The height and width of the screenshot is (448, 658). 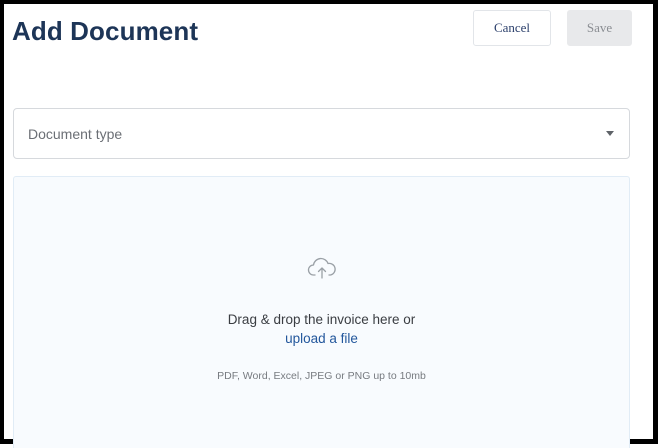 What do you see at coordinates (610, 133) in the screenshot?
I see `caret-down-icon` at bounding box center [610, 133].